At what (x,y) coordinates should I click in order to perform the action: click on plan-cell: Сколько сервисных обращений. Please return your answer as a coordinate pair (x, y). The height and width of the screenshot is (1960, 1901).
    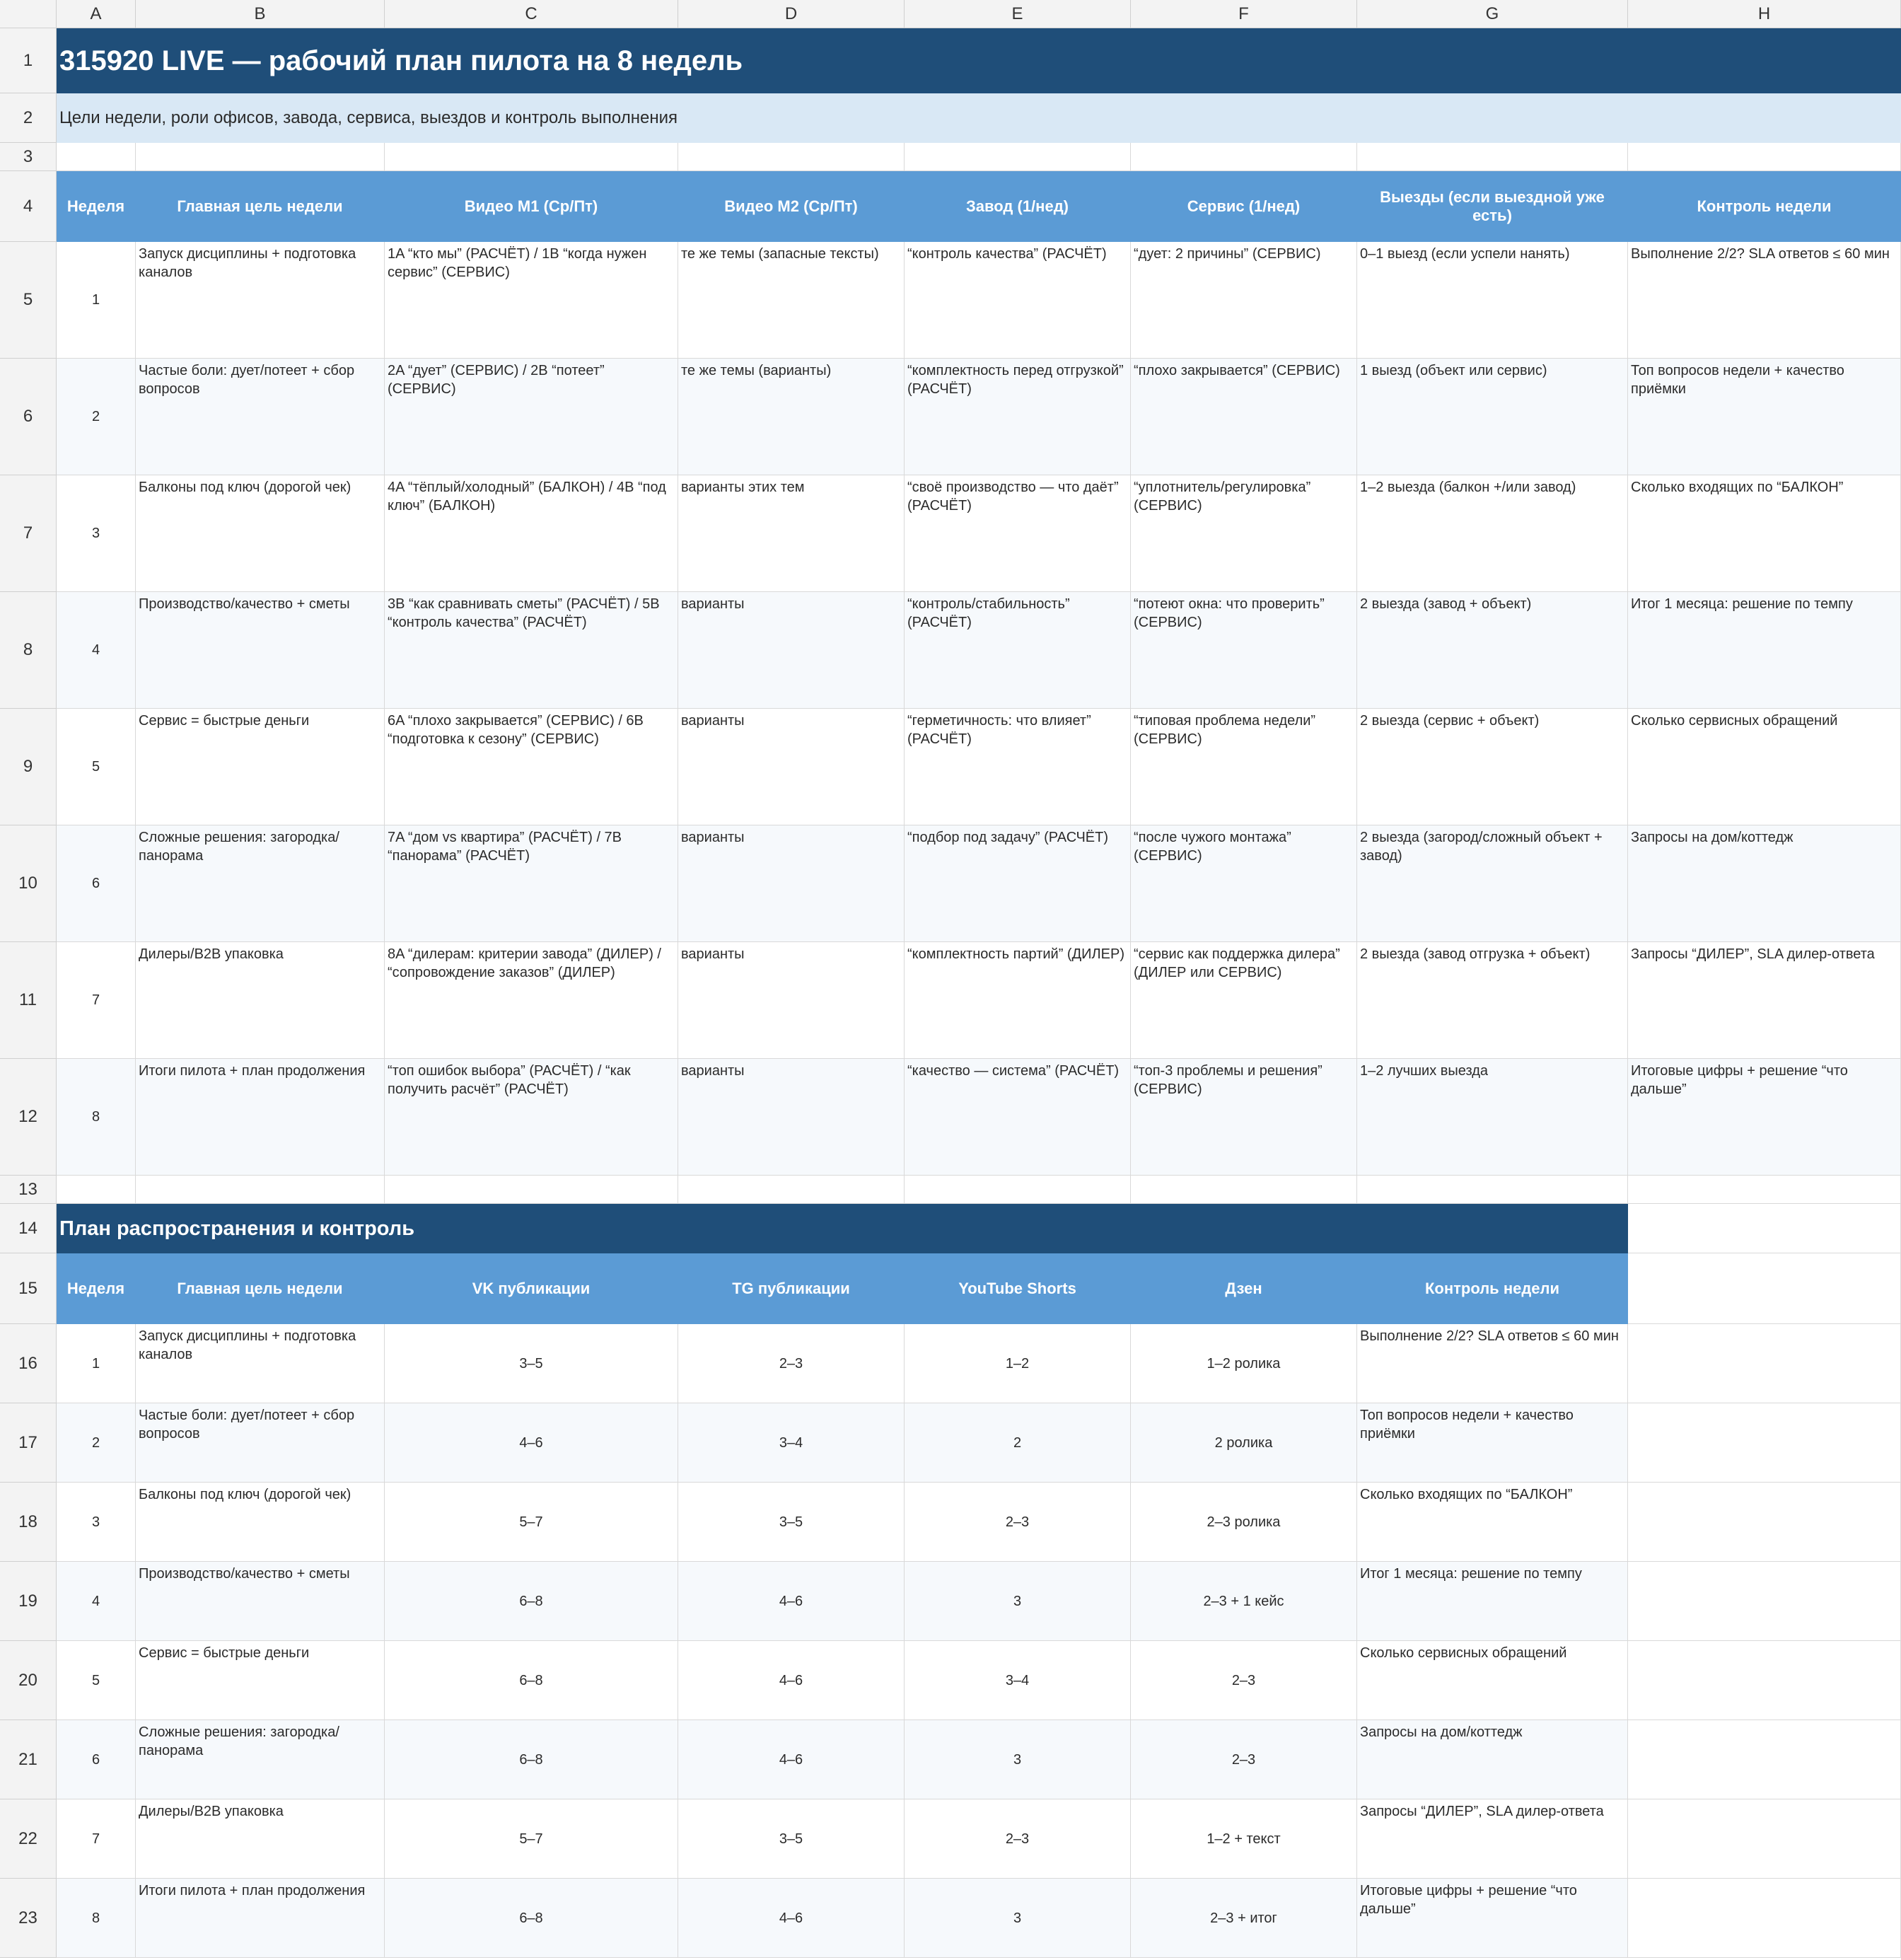
    Looking at the image, I should click on (1764, 767).